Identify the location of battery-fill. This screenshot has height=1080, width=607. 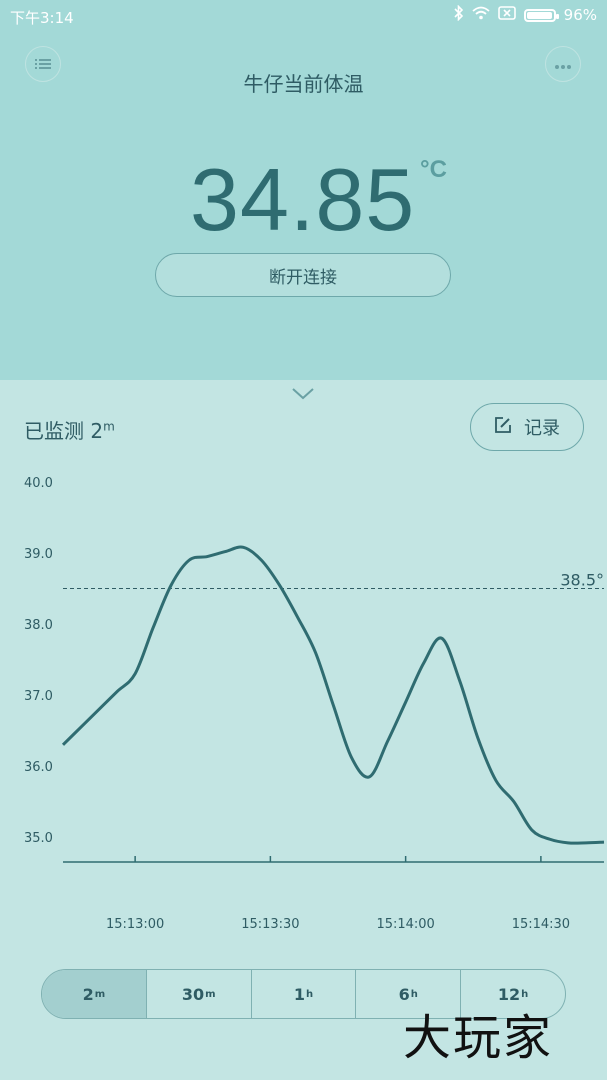
(539, 15).